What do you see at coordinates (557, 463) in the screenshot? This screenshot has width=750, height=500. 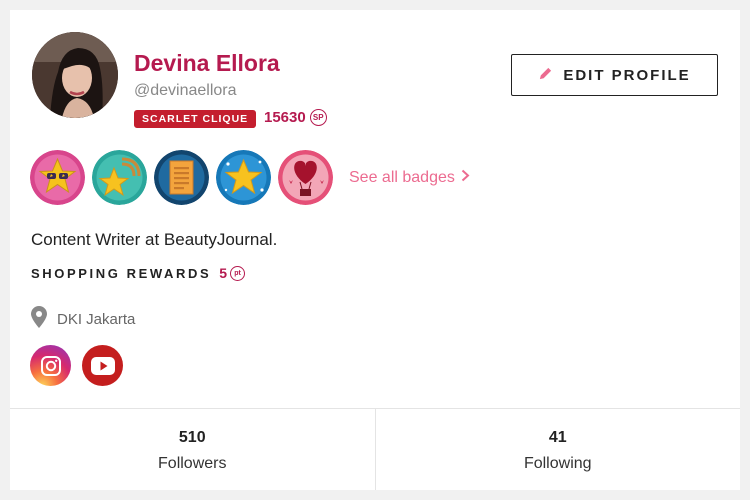 I see `following-label: Following` at bounding box center [557, 463].